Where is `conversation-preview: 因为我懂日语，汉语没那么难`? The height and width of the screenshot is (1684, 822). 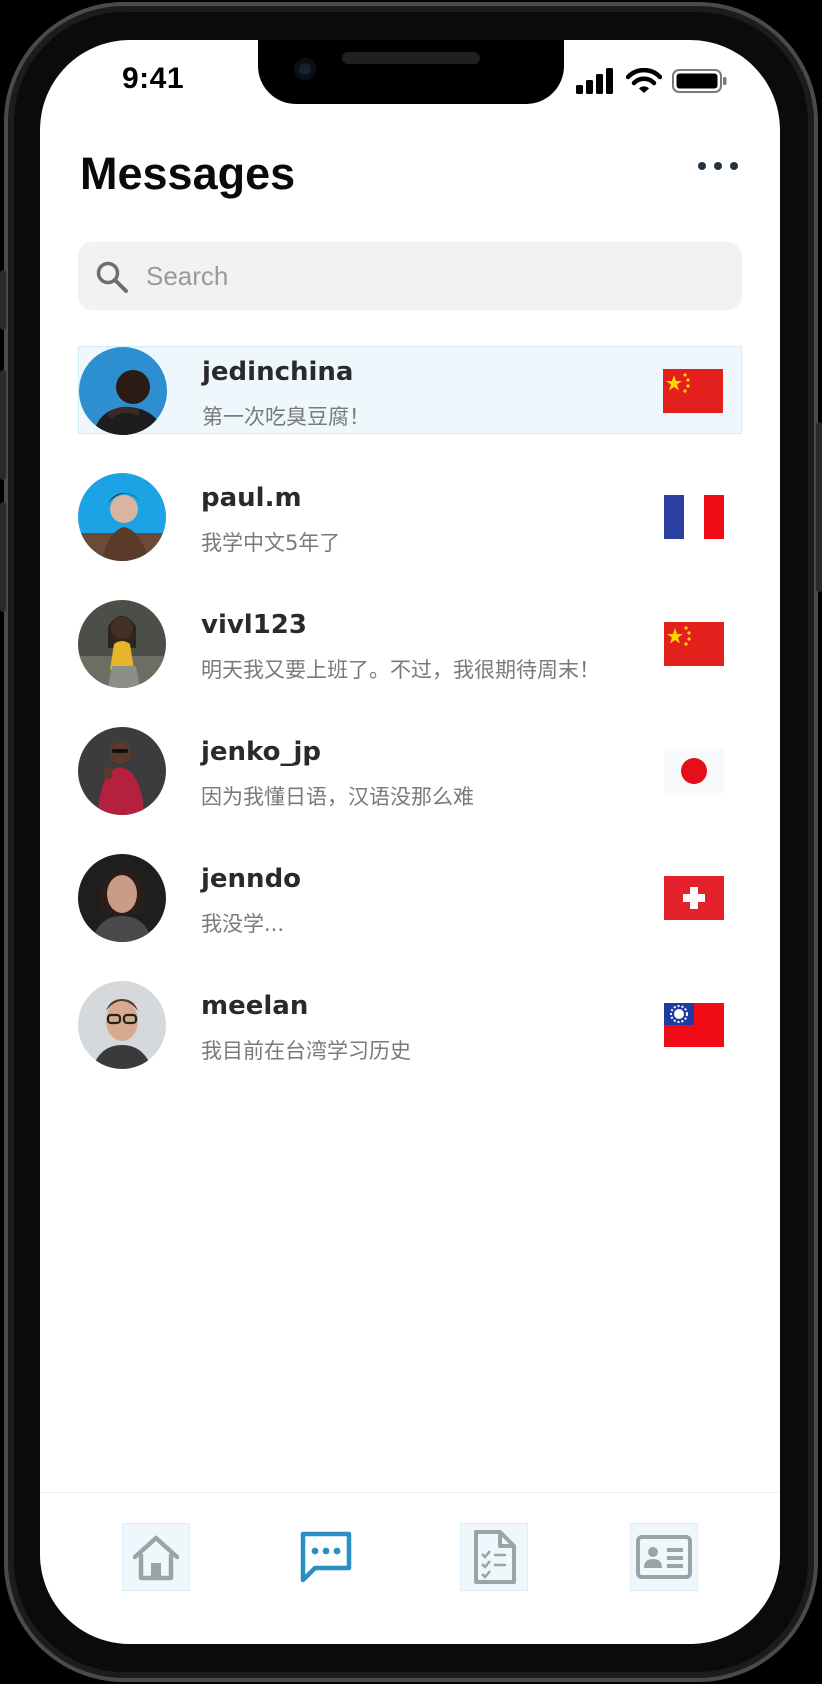
conversation-preview: 因为我懂日语，汉语没那么难 is located at coordinates (337, 797).